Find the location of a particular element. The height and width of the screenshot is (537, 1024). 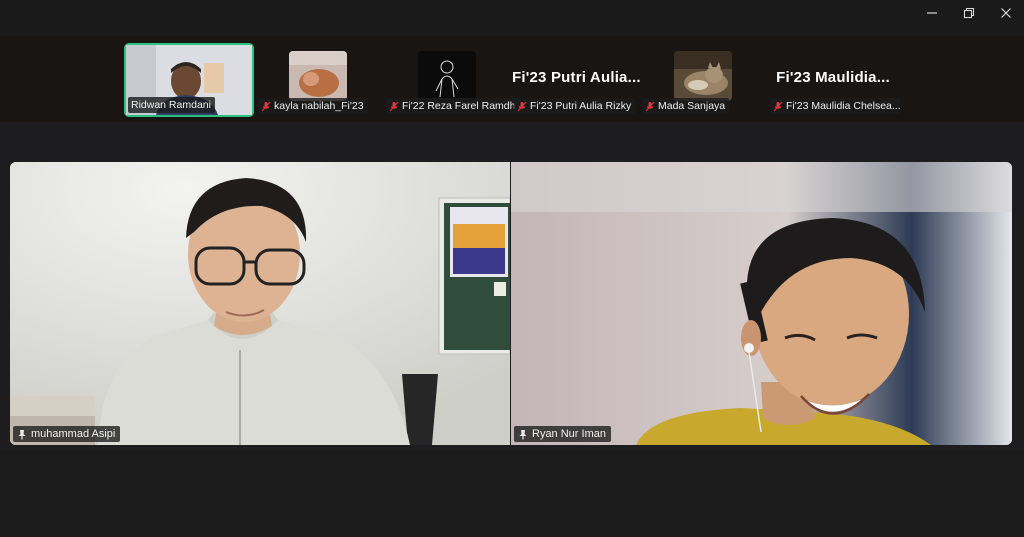

participant-avatar-mada is located at coordinates (703, 76).